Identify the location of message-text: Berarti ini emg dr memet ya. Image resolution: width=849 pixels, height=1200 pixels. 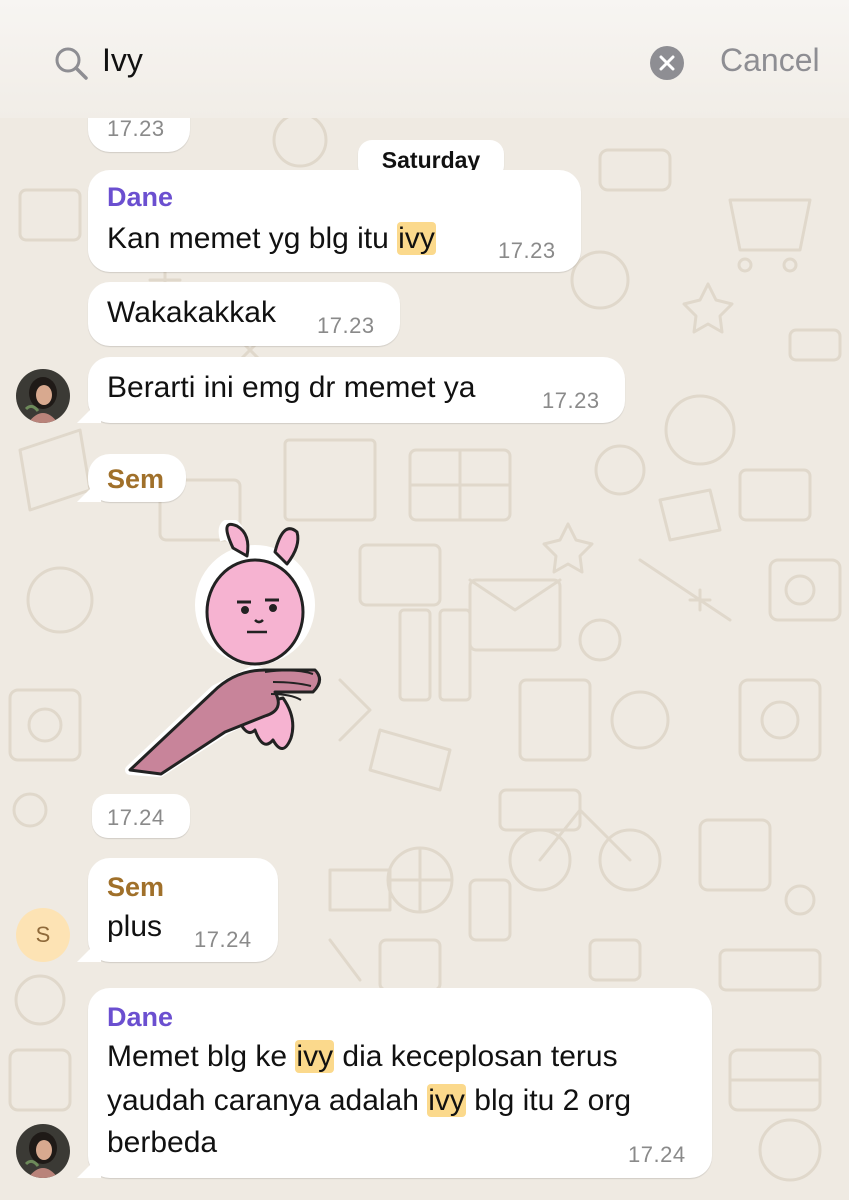
(291, 387).